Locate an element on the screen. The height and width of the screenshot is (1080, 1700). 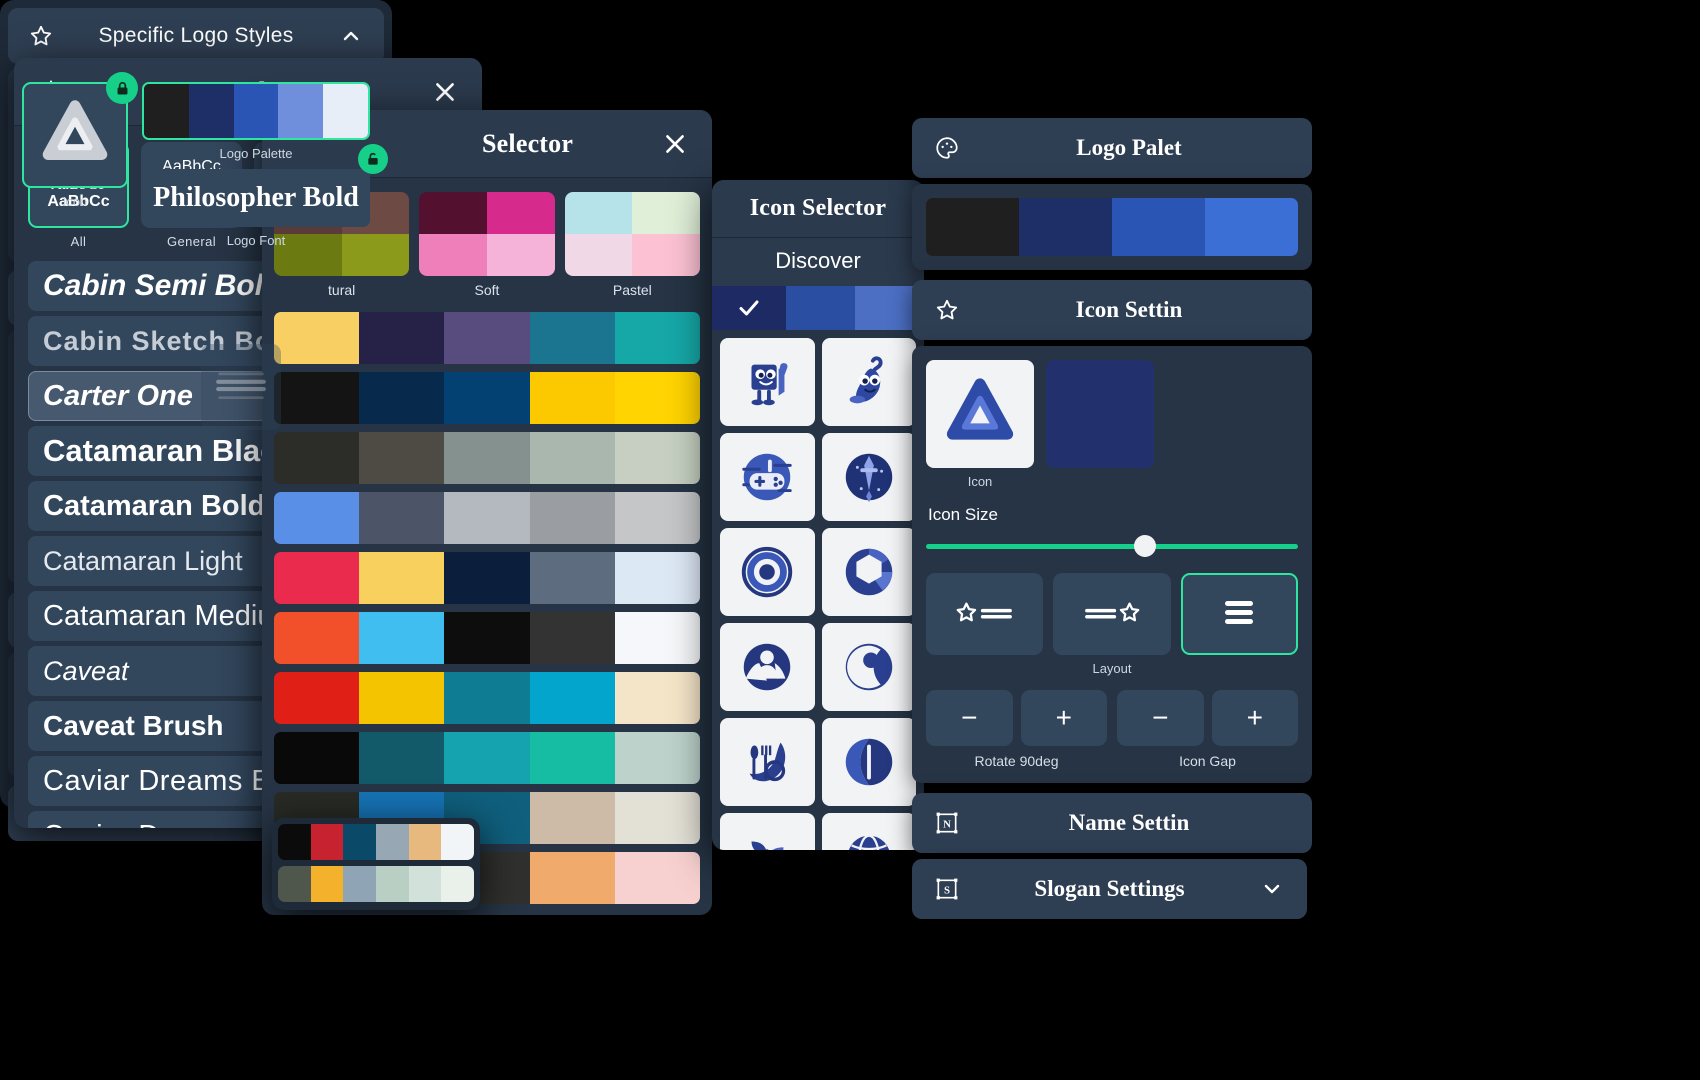
slider-knob is located at coordinates (1145, 546).